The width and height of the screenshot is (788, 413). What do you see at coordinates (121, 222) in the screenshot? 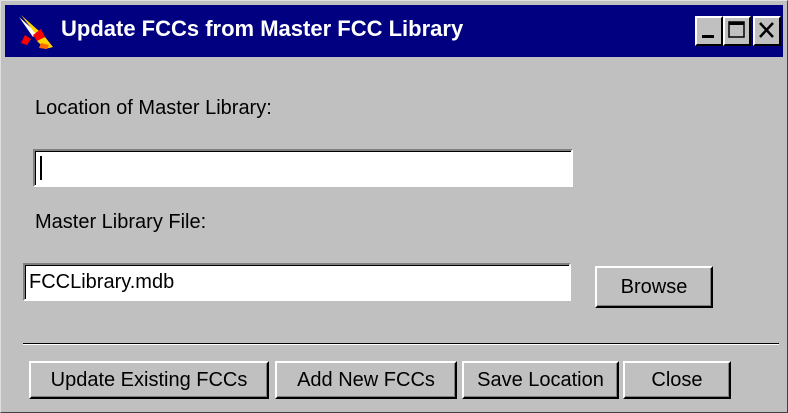
I see `file-label: Master Library File:` at bounding box center [121, 222].